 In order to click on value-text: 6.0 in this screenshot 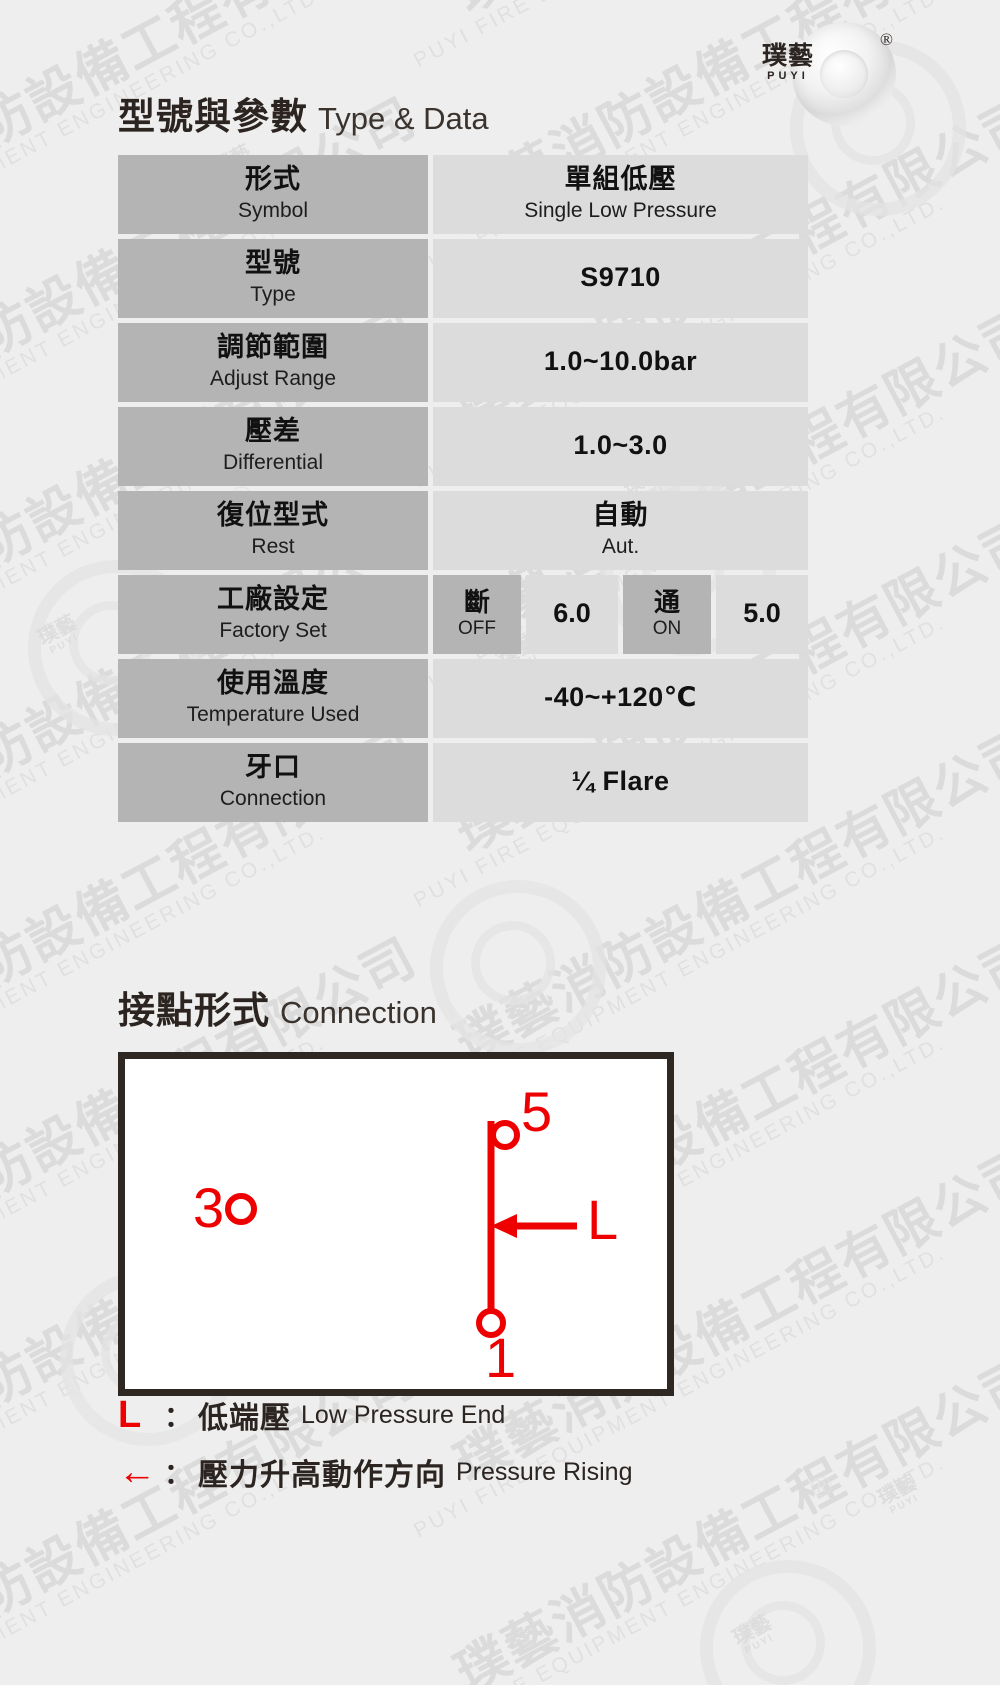, I will do `click(572, 613)`.